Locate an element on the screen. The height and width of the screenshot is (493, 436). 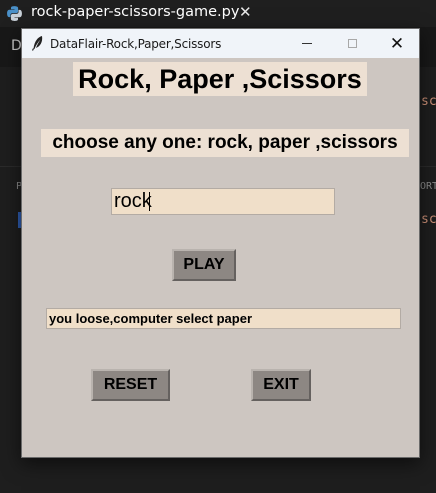
minimize-button is located at coordinates (307, 43).